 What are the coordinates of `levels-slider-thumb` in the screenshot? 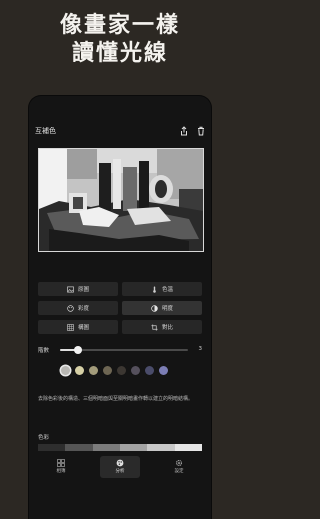 It's located at (77, 350).